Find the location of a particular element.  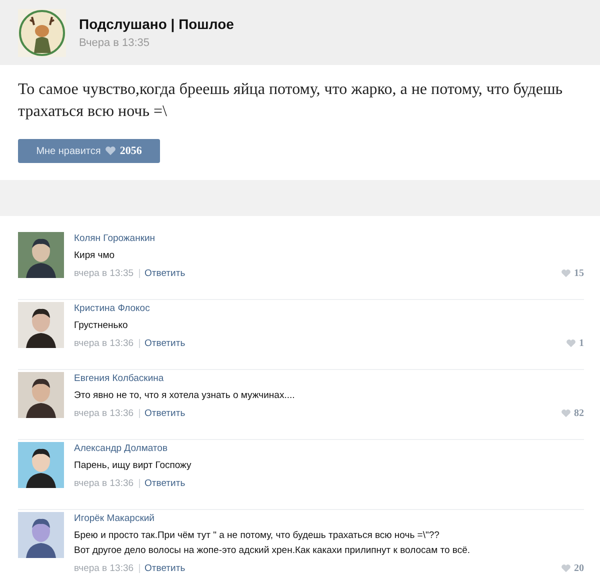

post-text: То самое чувство,когда бреешь яйца потому, что жарко, а не потому, что будешь трахаться всю ночь =\ is located at coordinates (291, 101).